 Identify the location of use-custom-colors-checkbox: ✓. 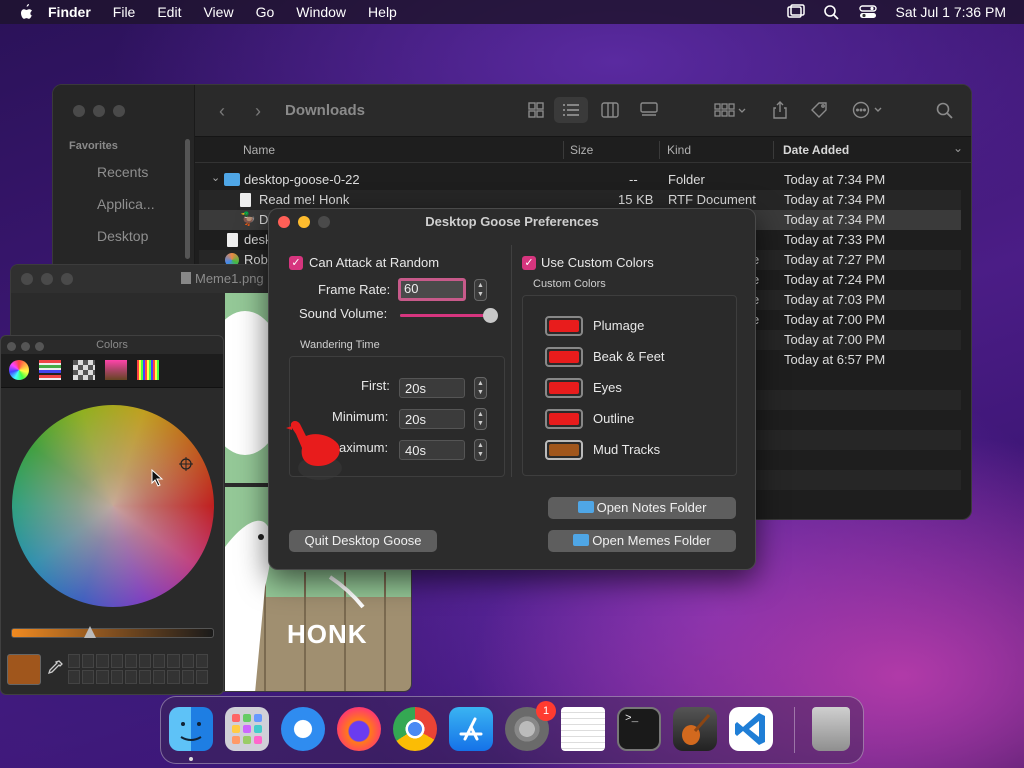
(529, 263).